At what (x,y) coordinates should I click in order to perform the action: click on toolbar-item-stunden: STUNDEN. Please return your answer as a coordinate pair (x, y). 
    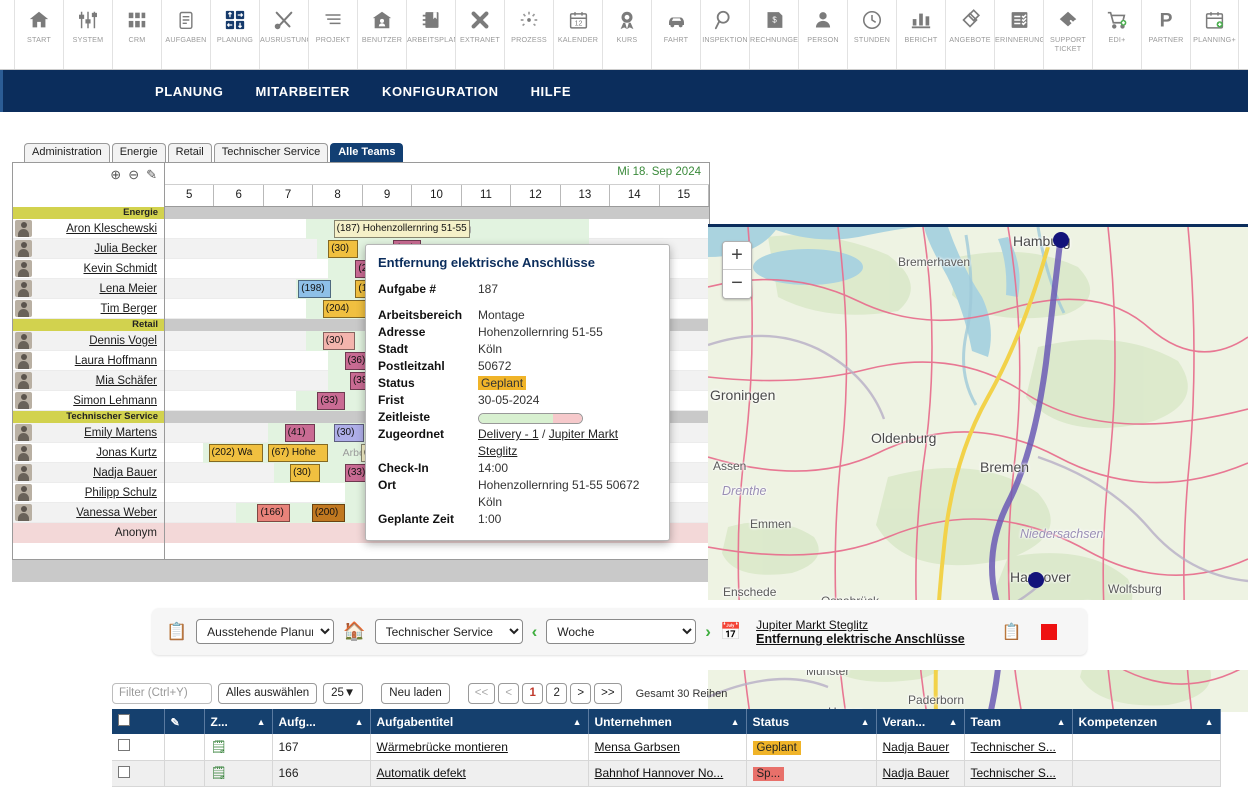
    Looking at the image, I should click on (871, 34).